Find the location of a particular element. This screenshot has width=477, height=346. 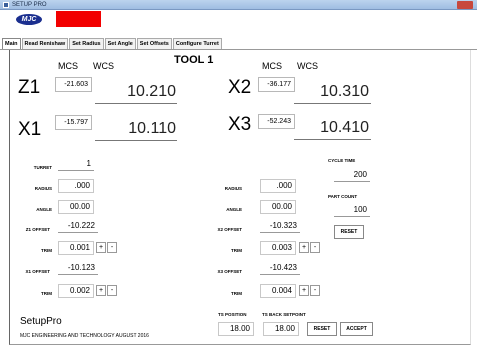

trim-field-x1: 0.002 is located at coordinates (76, 291).